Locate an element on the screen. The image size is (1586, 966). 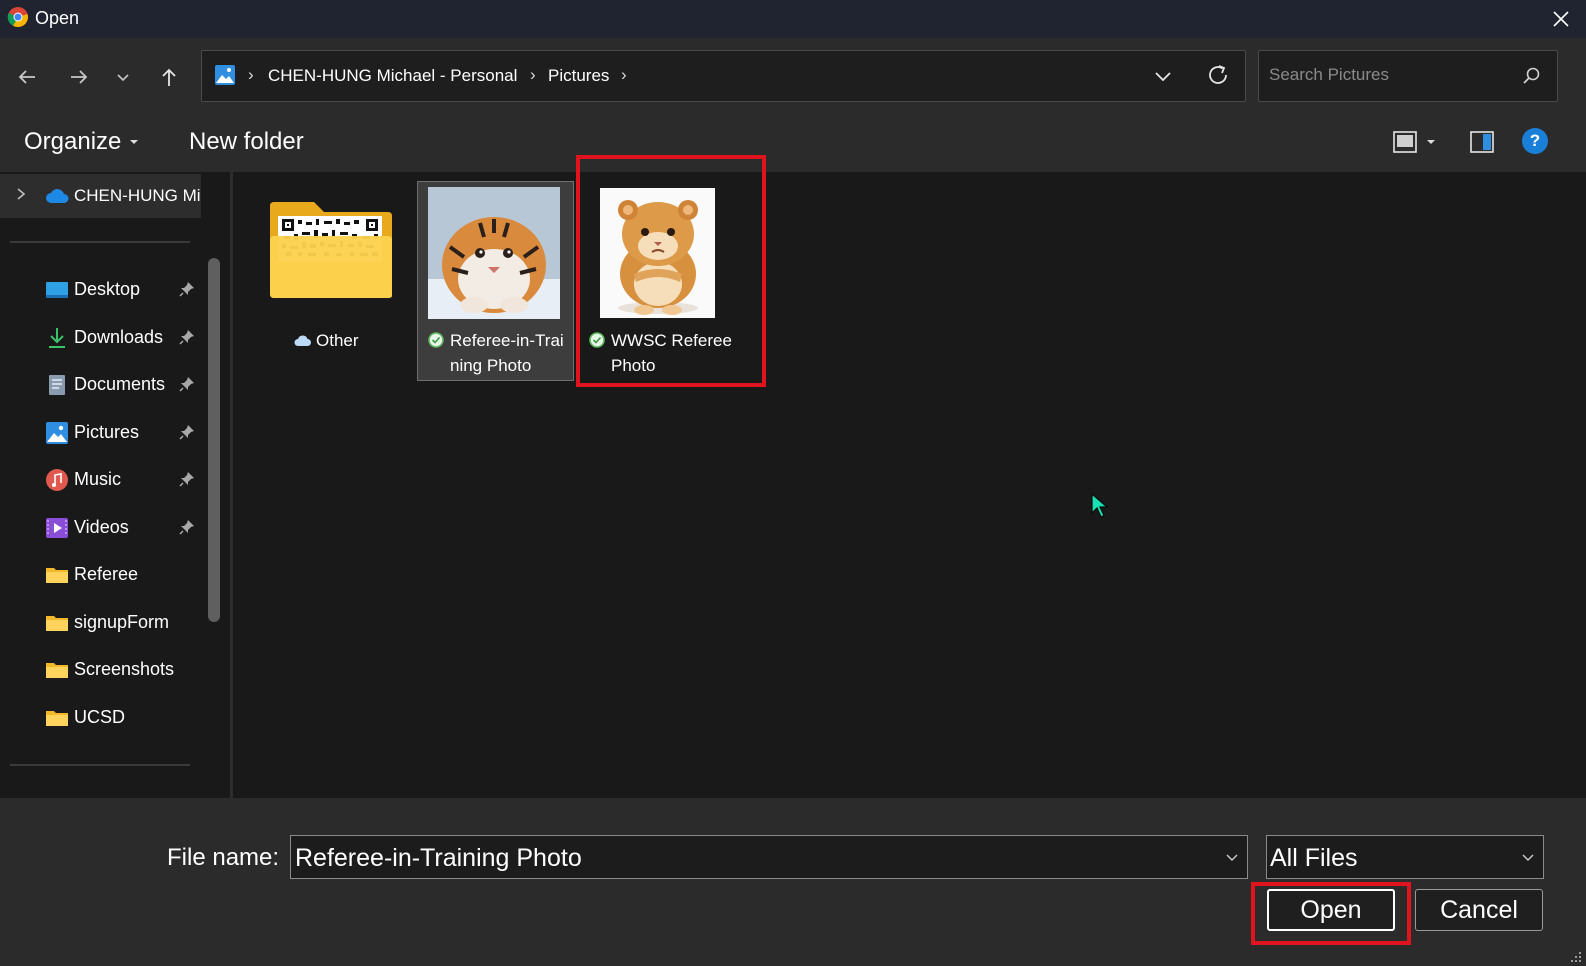
close-icon is located at coordinates (1561, 19).